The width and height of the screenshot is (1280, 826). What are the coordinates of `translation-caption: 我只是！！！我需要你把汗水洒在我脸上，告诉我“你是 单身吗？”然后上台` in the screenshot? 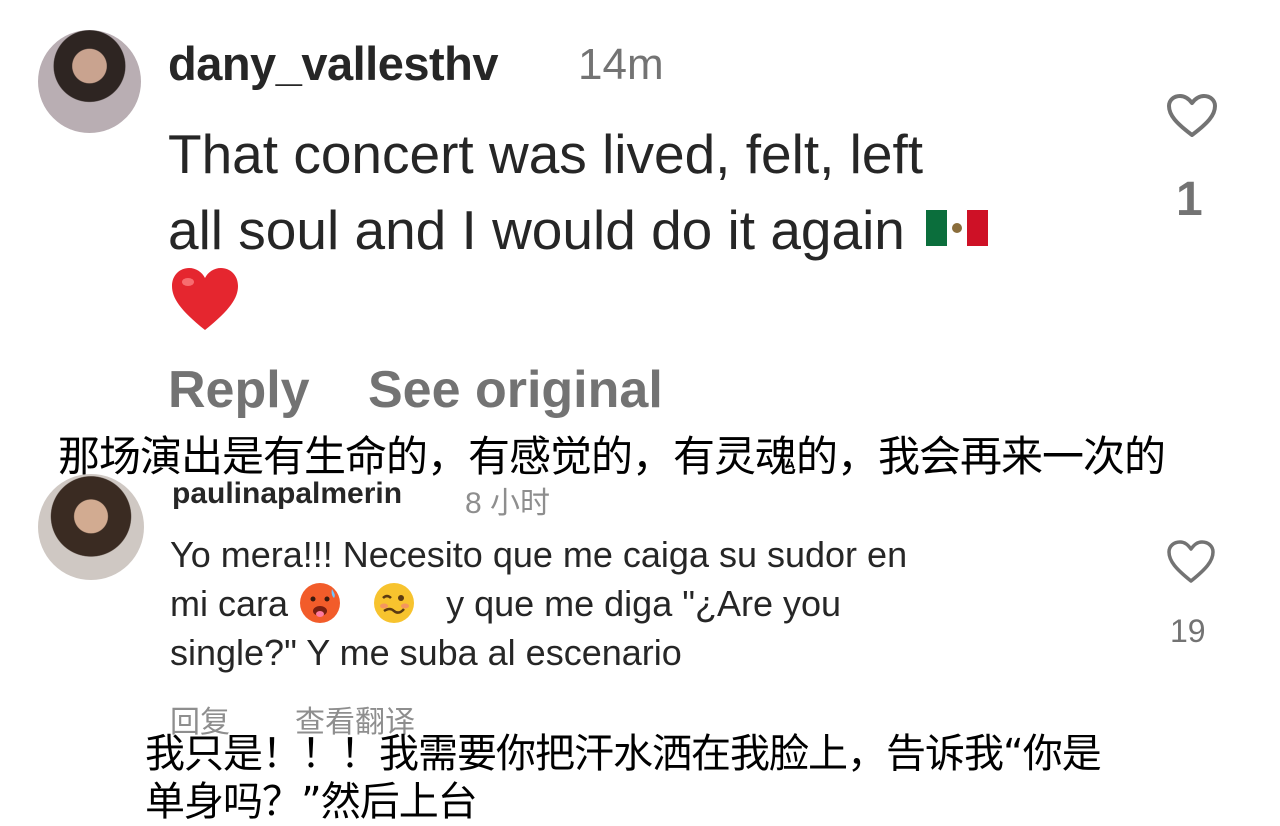 It's located at (623, 778).